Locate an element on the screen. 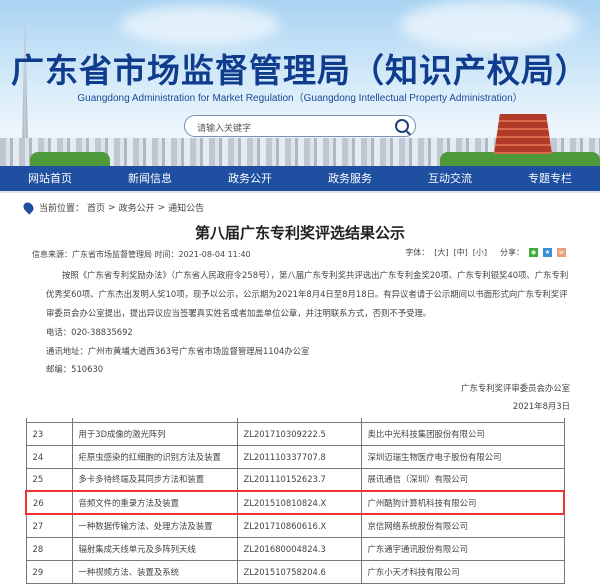  font-size-label: 字体： is located at coordinates (417, 252).